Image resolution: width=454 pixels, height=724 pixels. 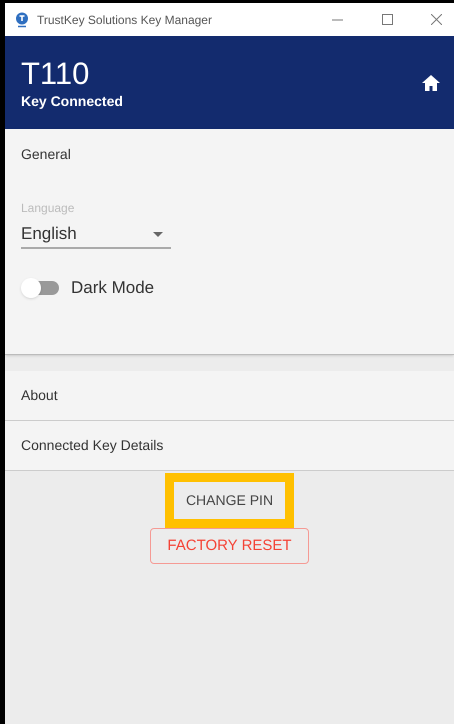 I want to click on field-label: Language, so click(x=48, y=208).